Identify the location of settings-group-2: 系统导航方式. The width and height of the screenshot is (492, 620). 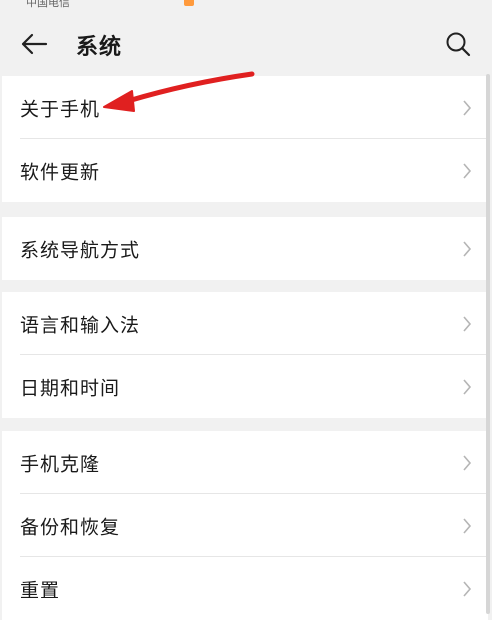
(245, 248).